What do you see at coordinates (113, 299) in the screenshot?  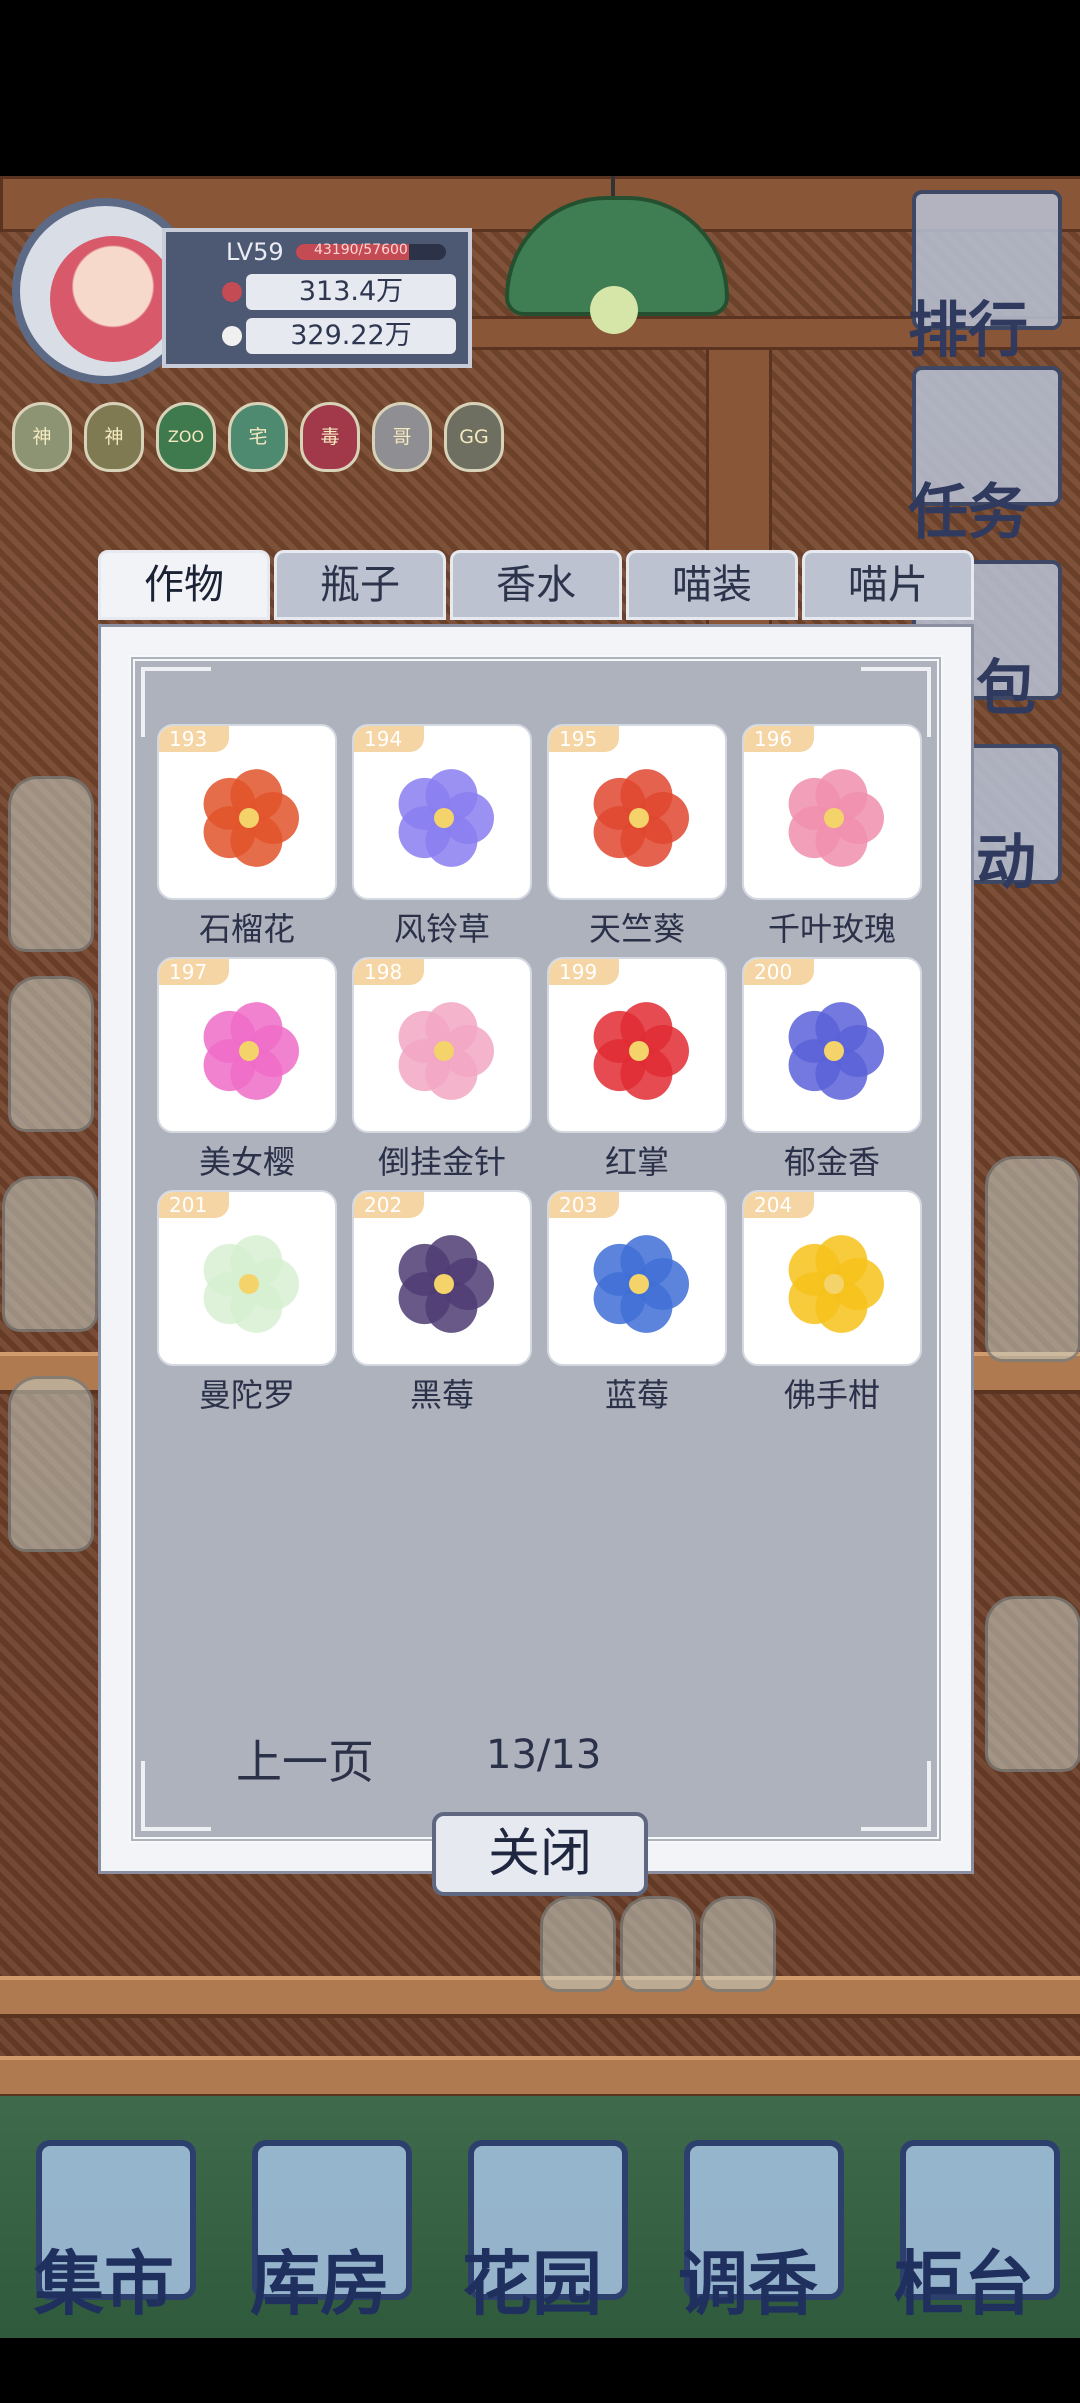 I see `avatar-portrait` at bounding box center [113, 299].